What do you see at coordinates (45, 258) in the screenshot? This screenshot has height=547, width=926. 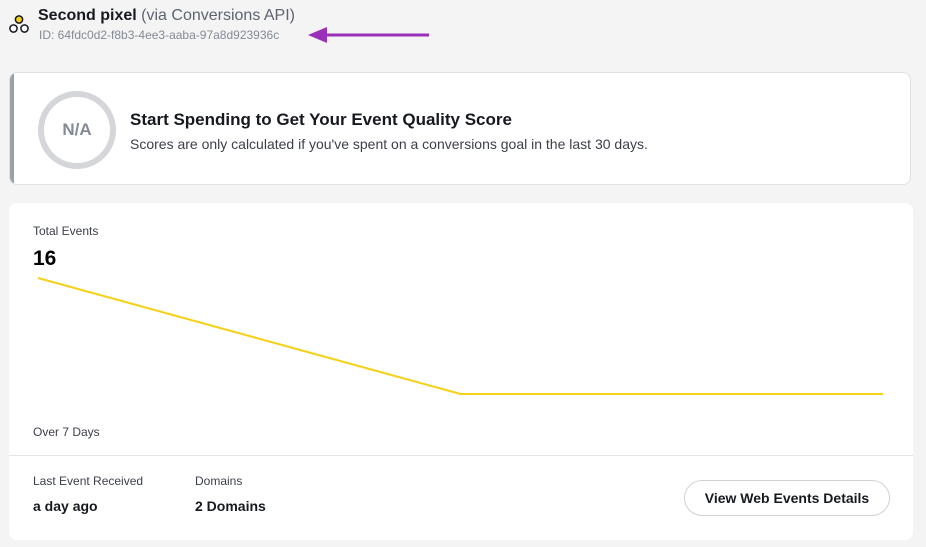 I see `total-events-value: 16` at bounding box center [45, 258].